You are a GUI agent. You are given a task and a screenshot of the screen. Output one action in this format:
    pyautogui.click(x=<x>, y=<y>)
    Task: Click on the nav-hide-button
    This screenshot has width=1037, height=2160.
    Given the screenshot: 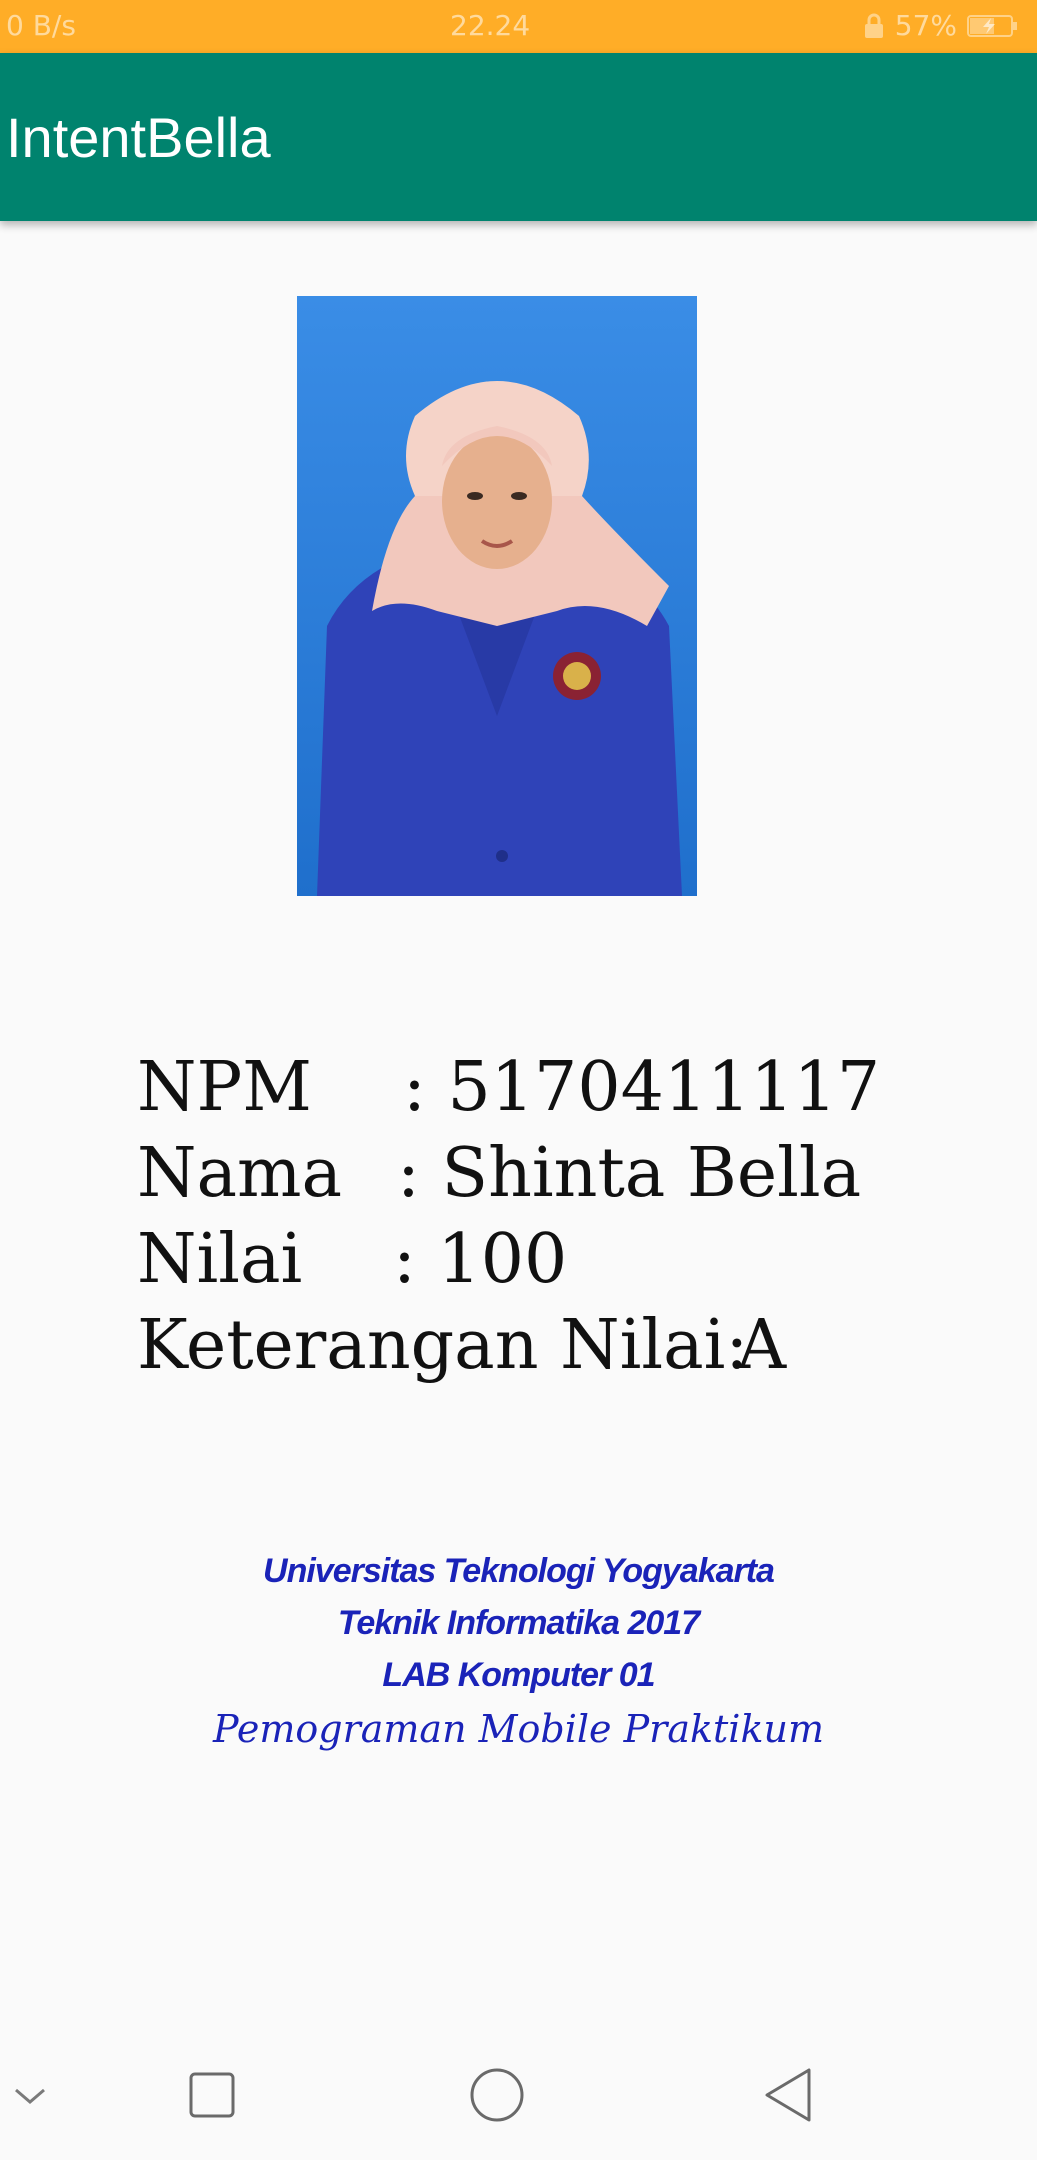 What is the action you would take?
    pyautogui.click(x=30, y=2095)
    